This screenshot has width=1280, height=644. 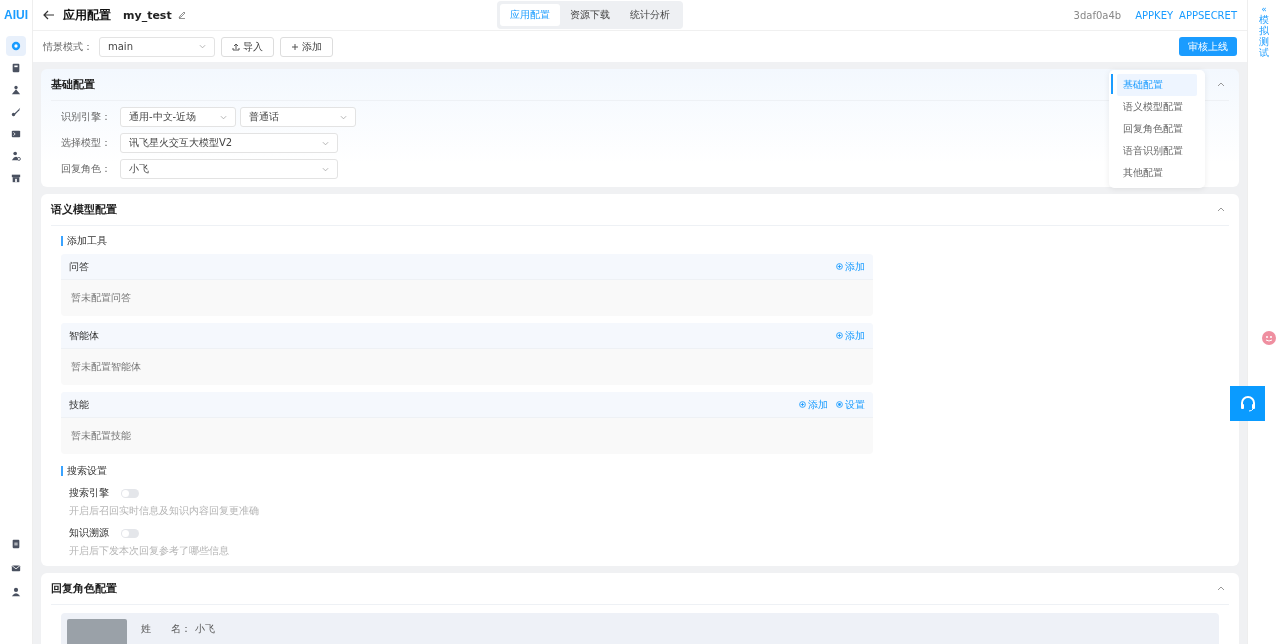 I want to click on anchor-item: 语义模型配置, so click(x=1157, y=107).